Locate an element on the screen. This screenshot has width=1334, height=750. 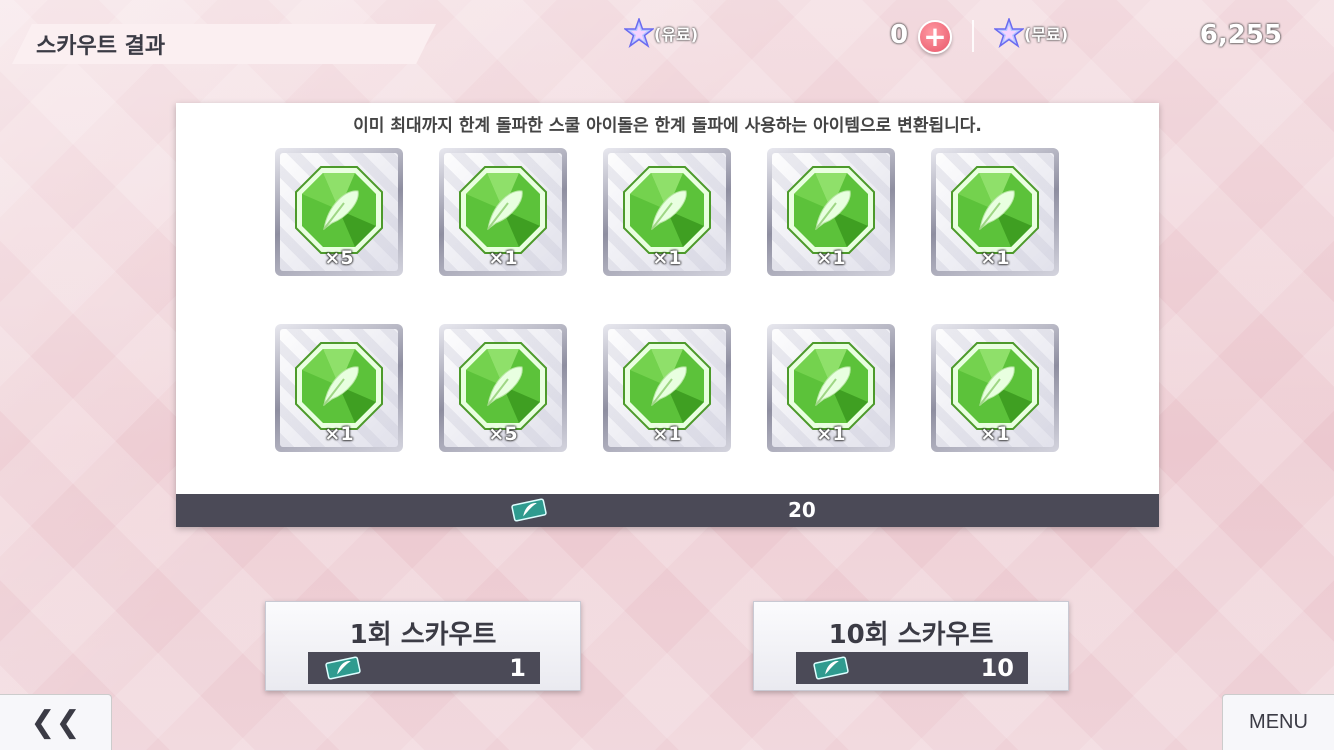
page-title: 스카우트 결과 is located at coordinates (224, 44).